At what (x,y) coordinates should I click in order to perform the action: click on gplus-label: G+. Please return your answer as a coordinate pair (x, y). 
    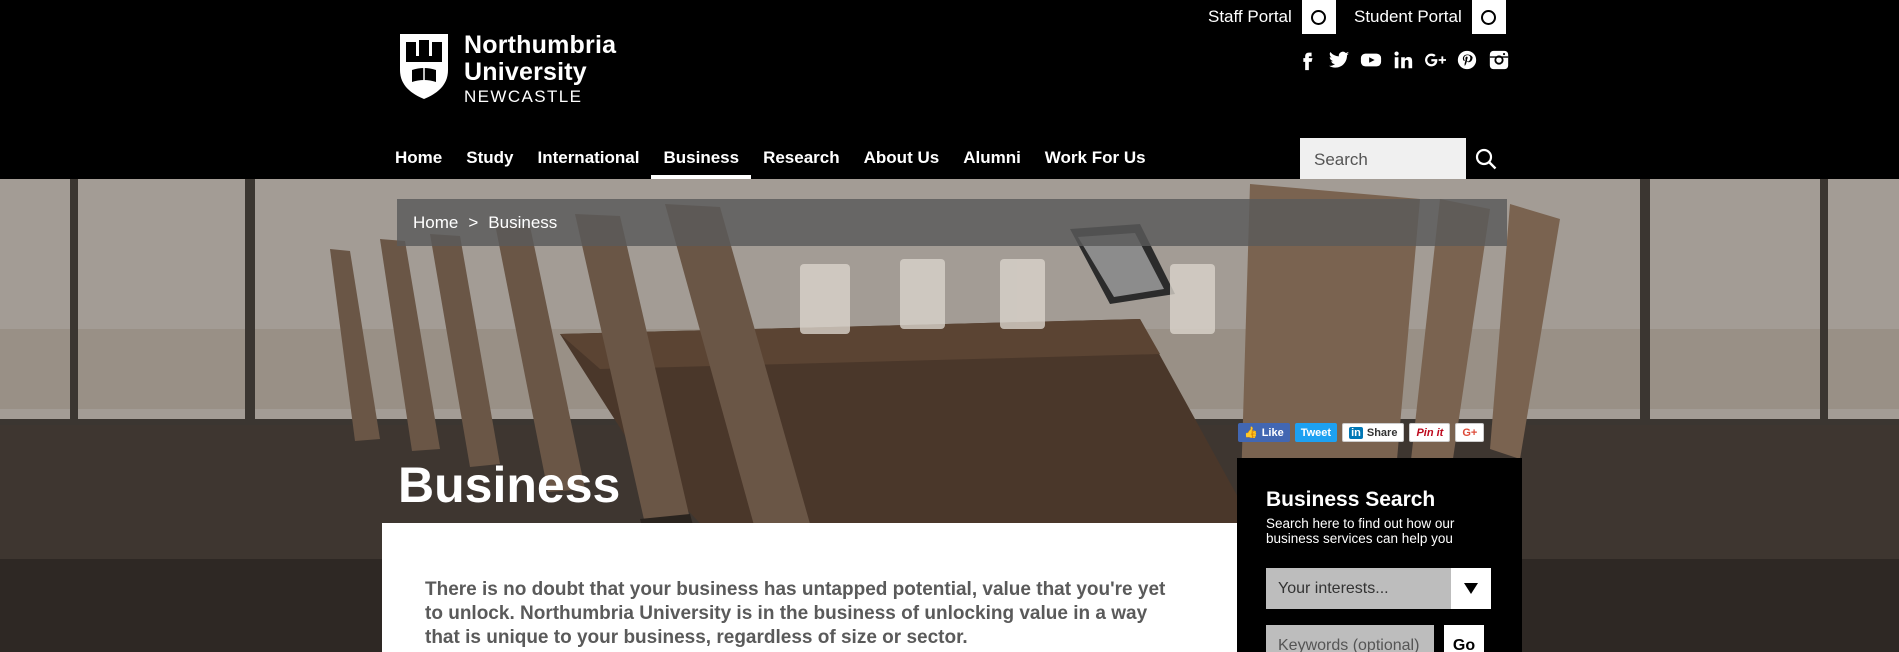
    Looking at the image, I should click on (1470, 432).